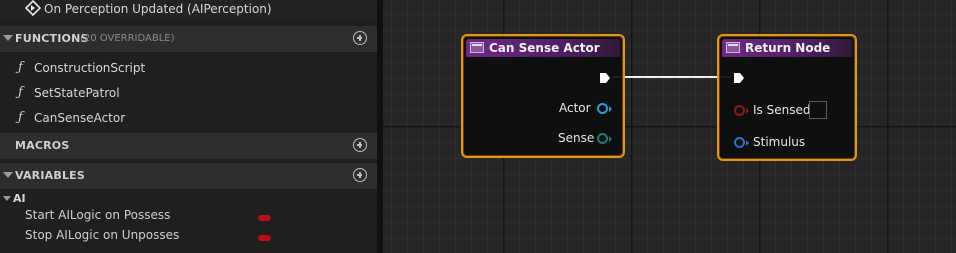 The image size is (956, 253). What do you see at coordinates (818, 110) in the screenshot?
I see `is-sensed-checkbox` at bounding box center [818, 110].